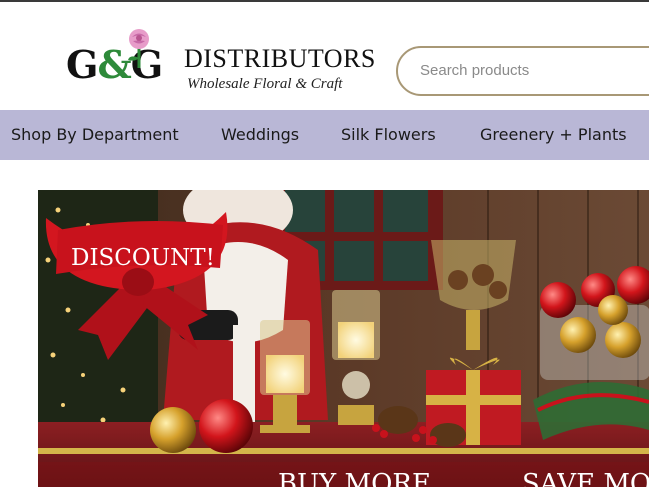 The height and width of the screenshot is (487, 649). Describe the element at coordinates (265, 84) in the screenshot. I see `logo-tagline: Wholesale Floral & Craft` at that location.